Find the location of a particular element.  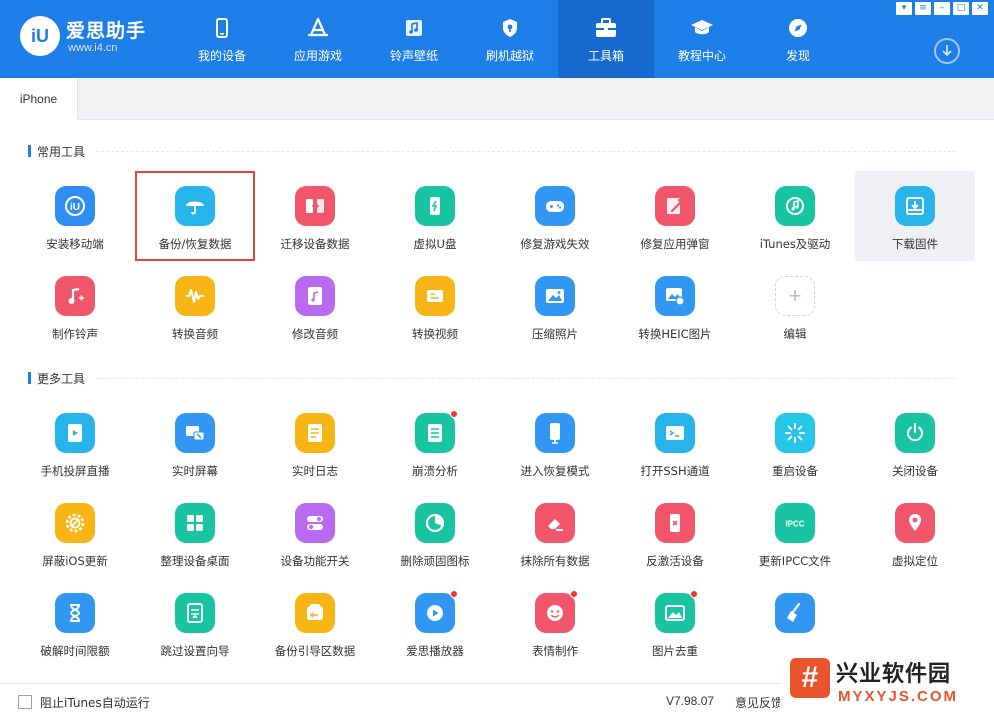

device-tabstrip: iPhone is located at coordinates (497, 99).